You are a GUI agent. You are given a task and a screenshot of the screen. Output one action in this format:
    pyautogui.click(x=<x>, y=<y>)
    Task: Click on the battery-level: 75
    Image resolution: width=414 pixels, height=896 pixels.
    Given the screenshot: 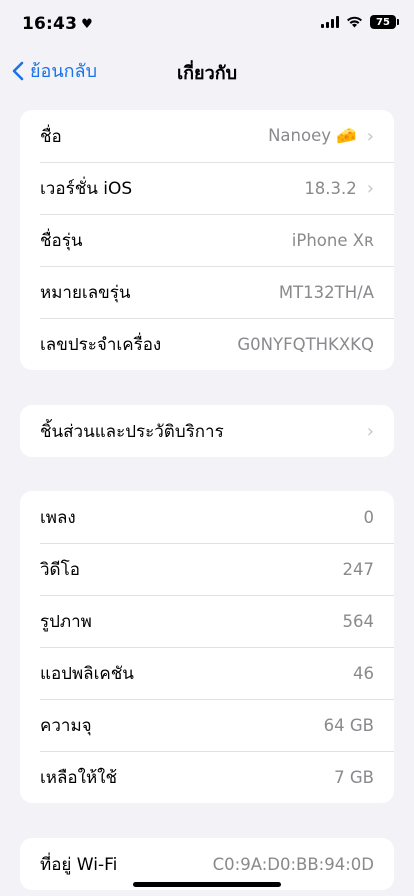 What is the action you would take?
    pyautogui.click(x=383, y=22)
    